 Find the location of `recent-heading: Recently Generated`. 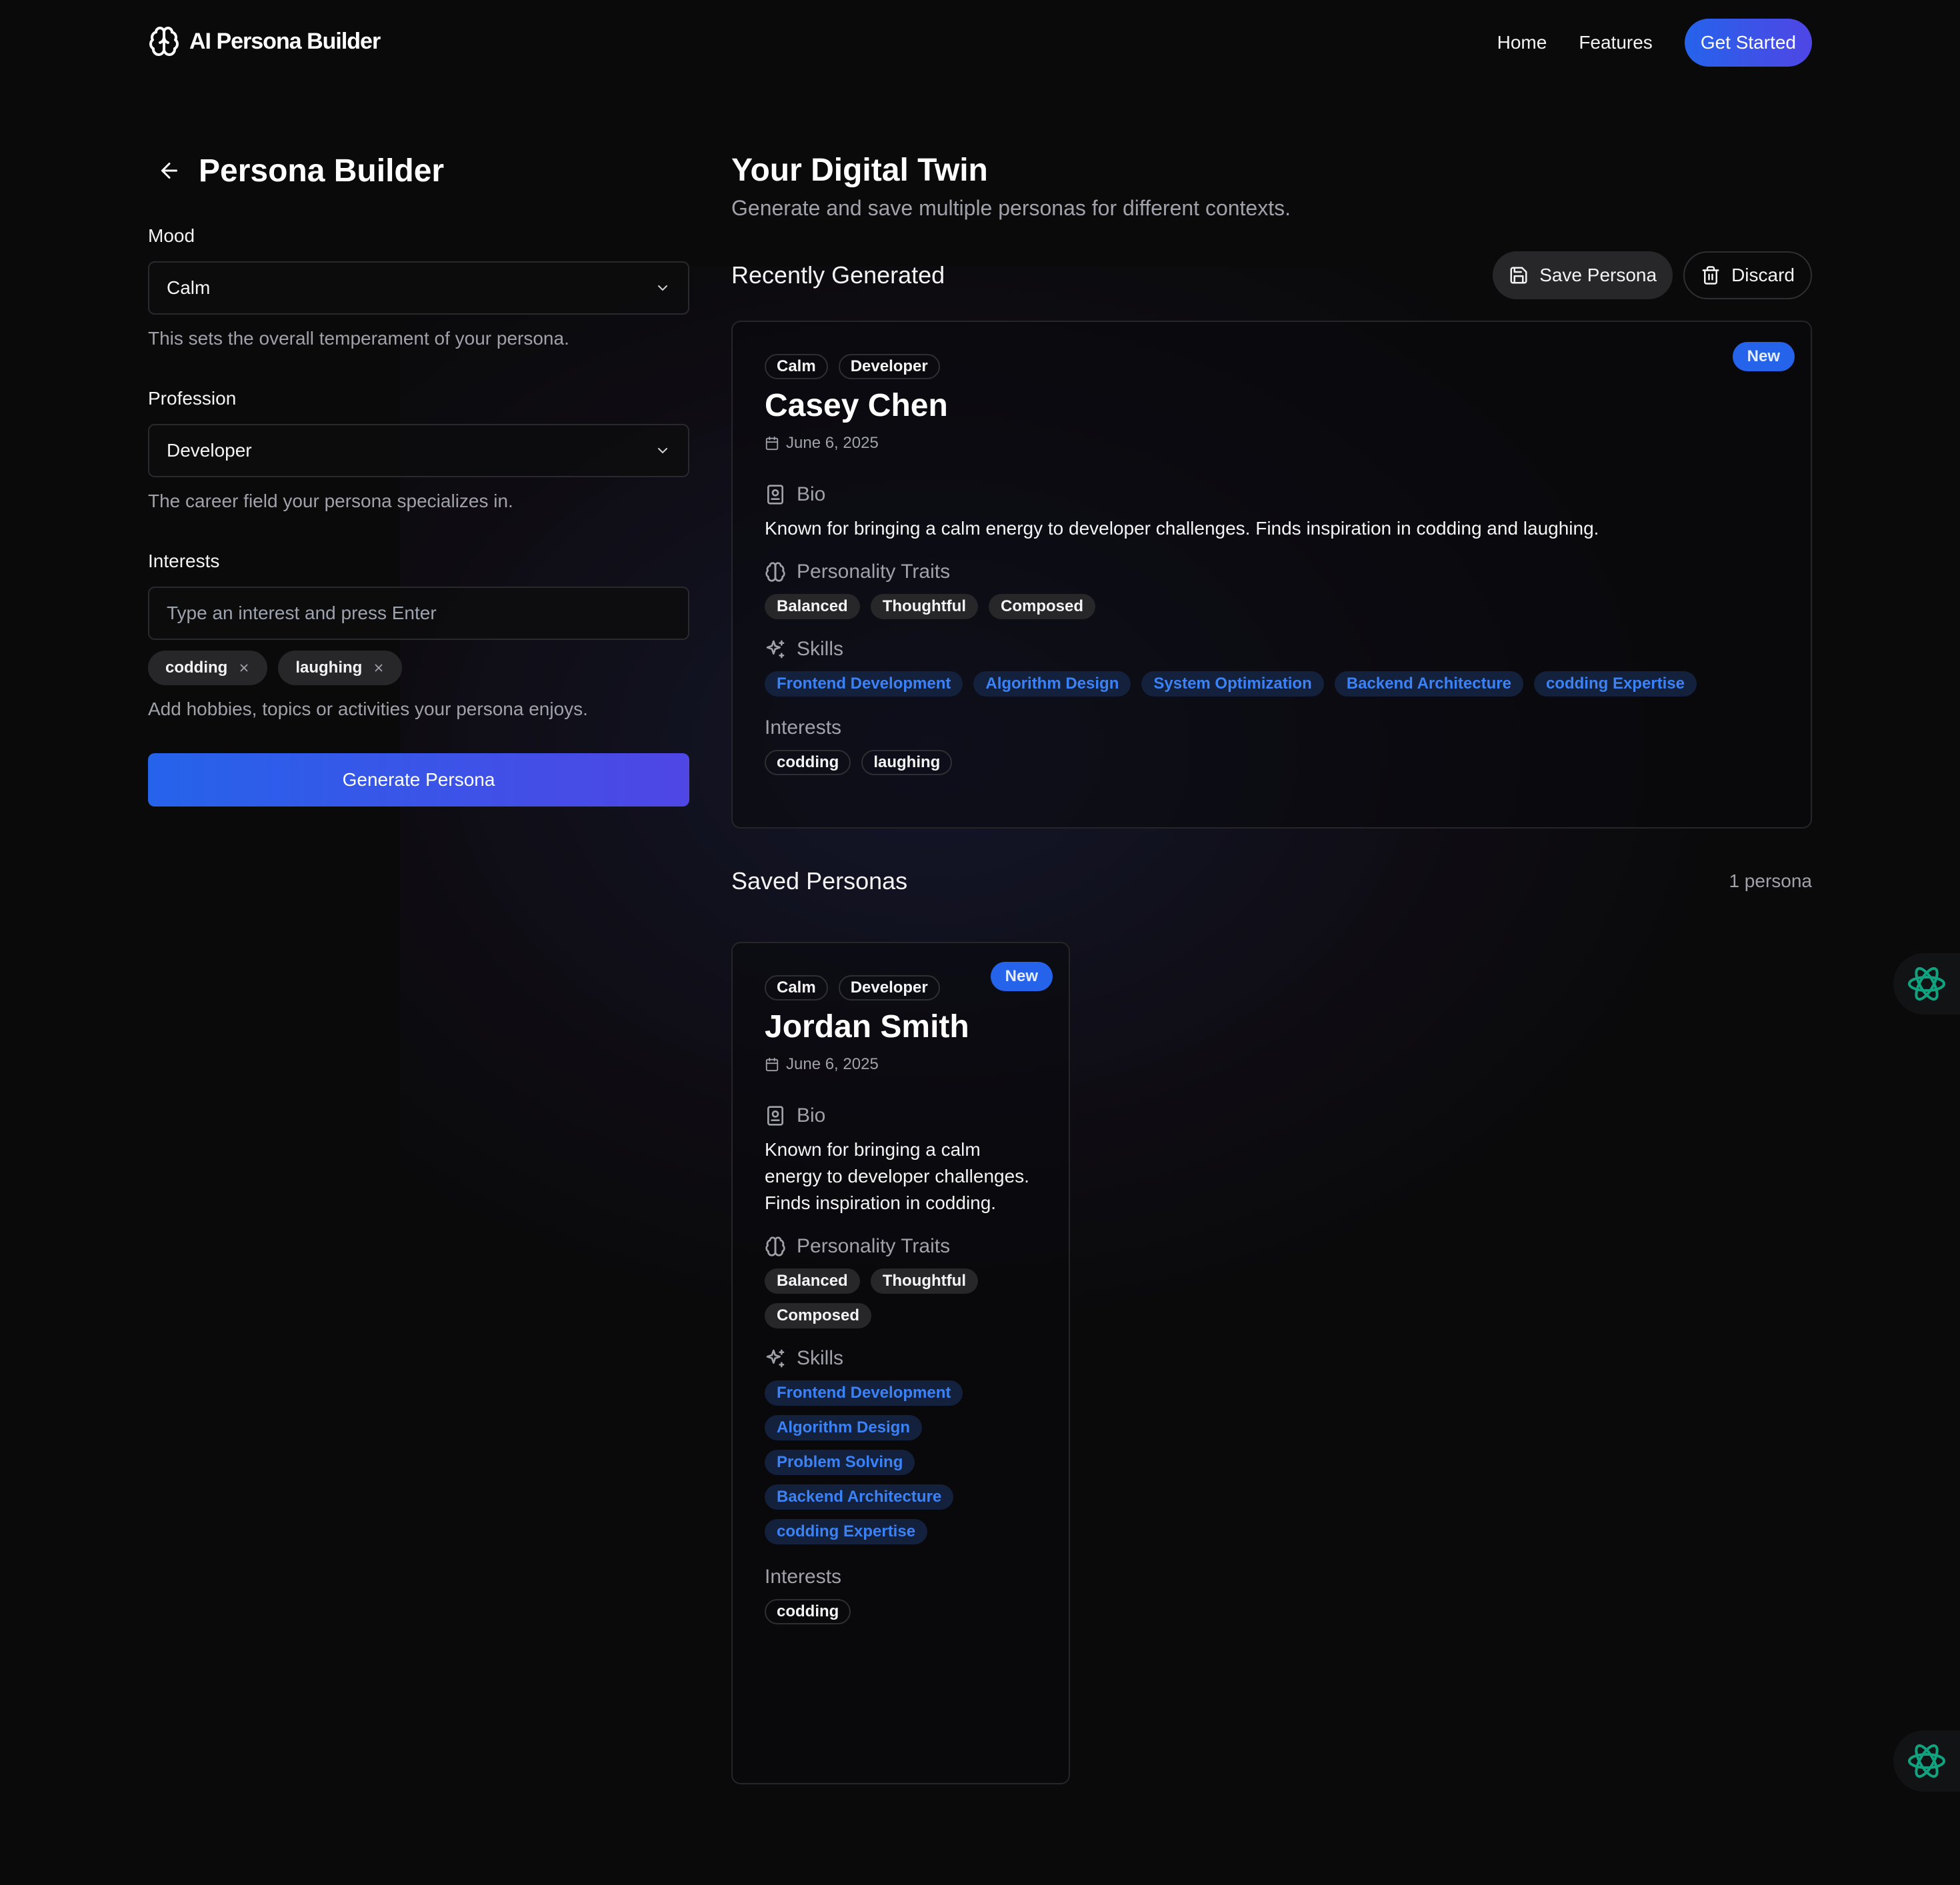

recent-heading: Recently Generated is located at coordinates (838, 275).